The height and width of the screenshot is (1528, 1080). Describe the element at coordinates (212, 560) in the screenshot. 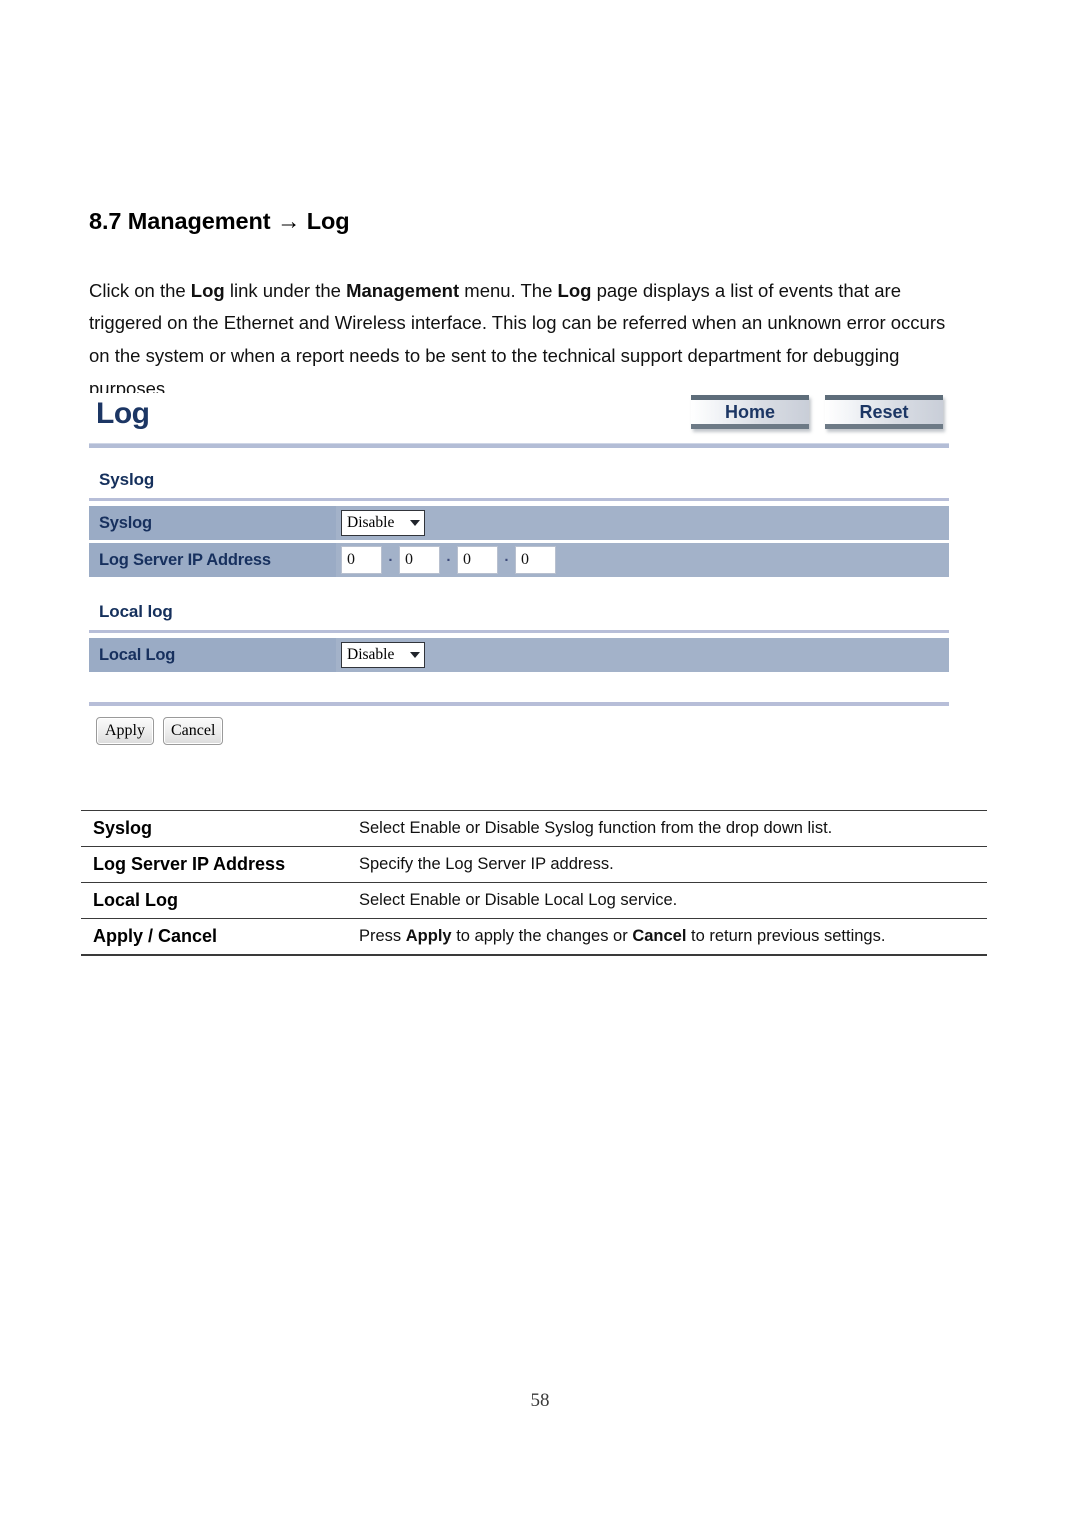

I see `field-label-log-server-ip: Log Server IP Address` at that location.